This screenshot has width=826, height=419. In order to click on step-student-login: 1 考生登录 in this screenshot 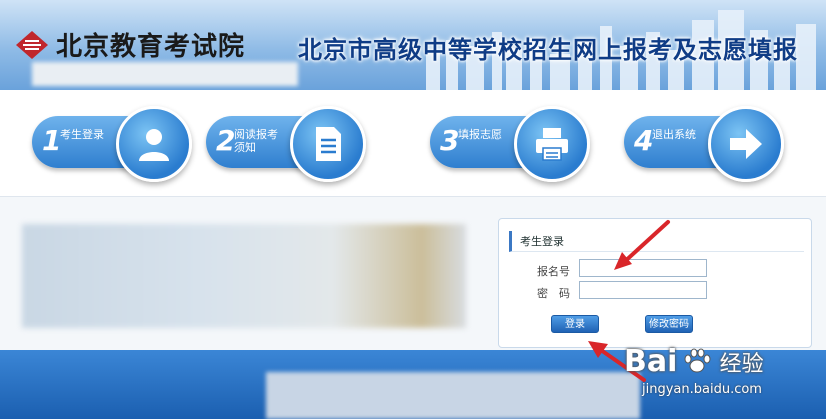, I will do `click(112, 144)`.